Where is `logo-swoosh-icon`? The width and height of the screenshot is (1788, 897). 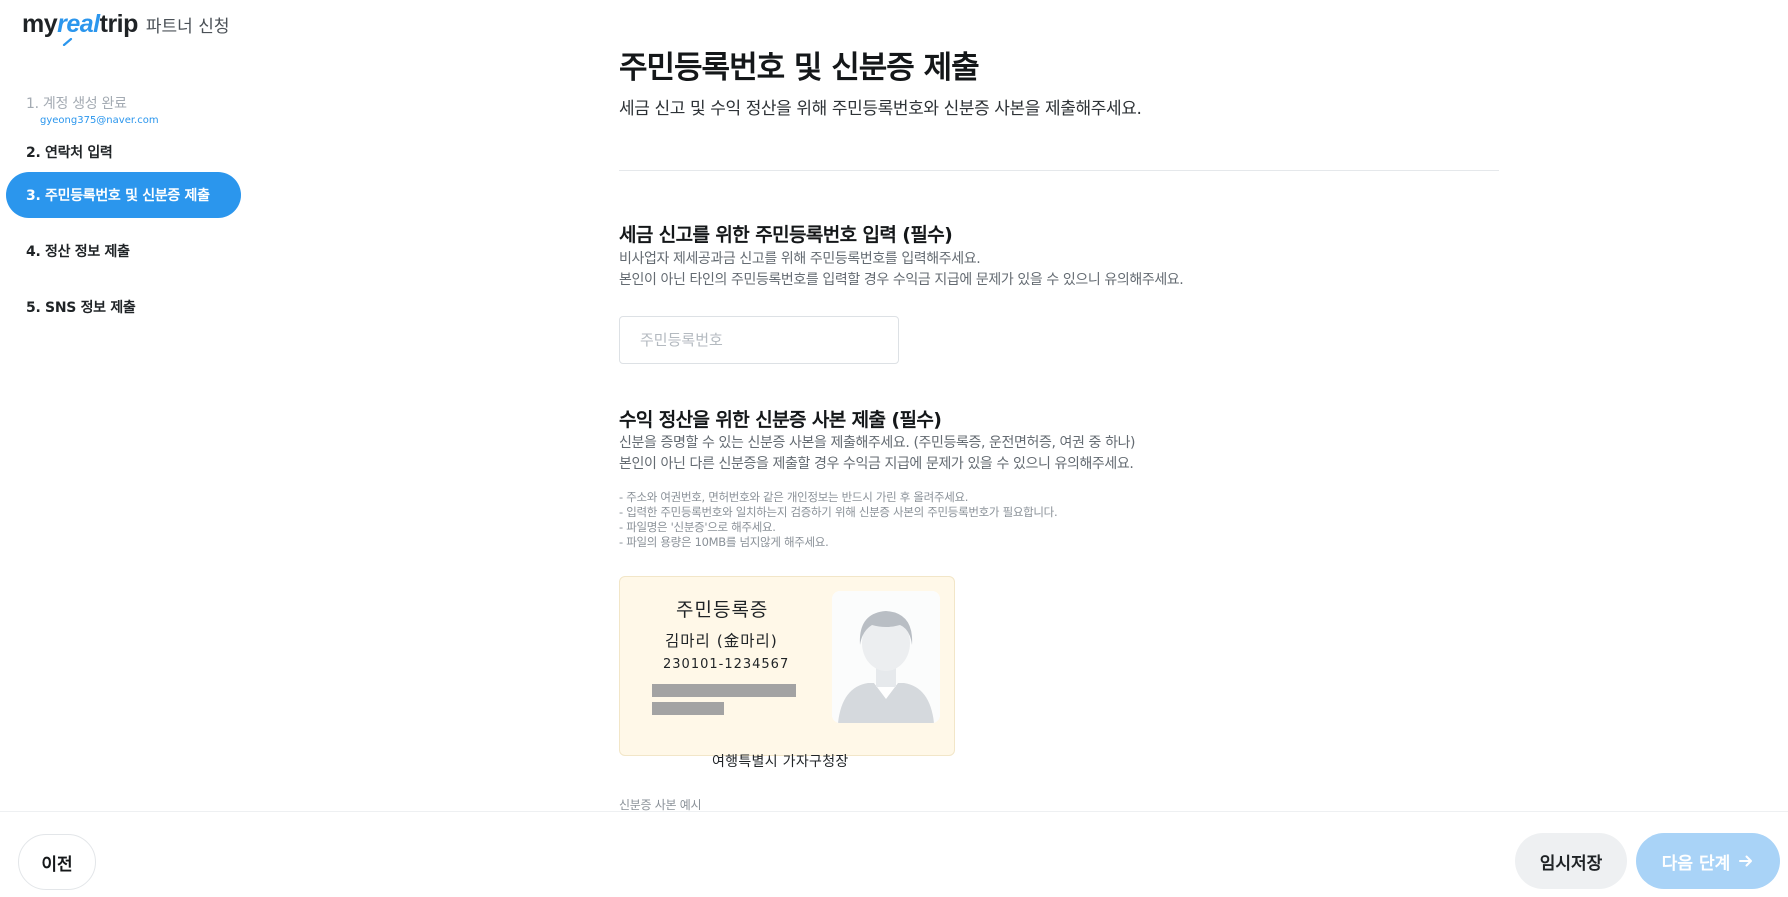
logo-swoosh-icon is located at coordinates (67, 42).